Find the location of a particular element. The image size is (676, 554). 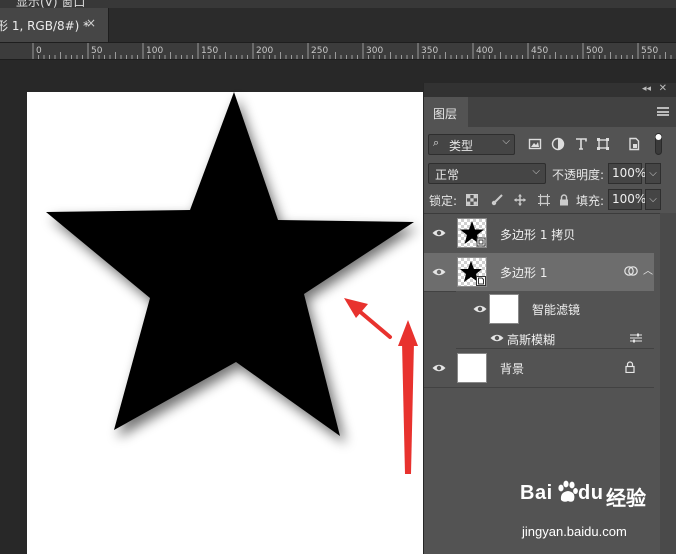

menu-bar: 显示(V) 窗口 is located at coordinates (338, 4).